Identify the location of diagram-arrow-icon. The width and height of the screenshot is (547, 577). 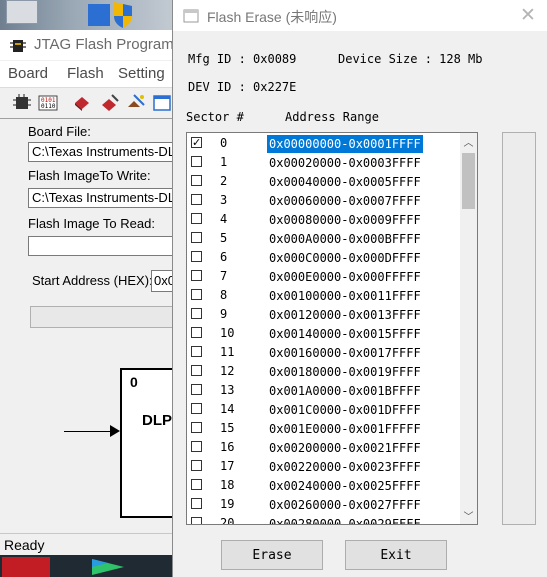
(115, 431).